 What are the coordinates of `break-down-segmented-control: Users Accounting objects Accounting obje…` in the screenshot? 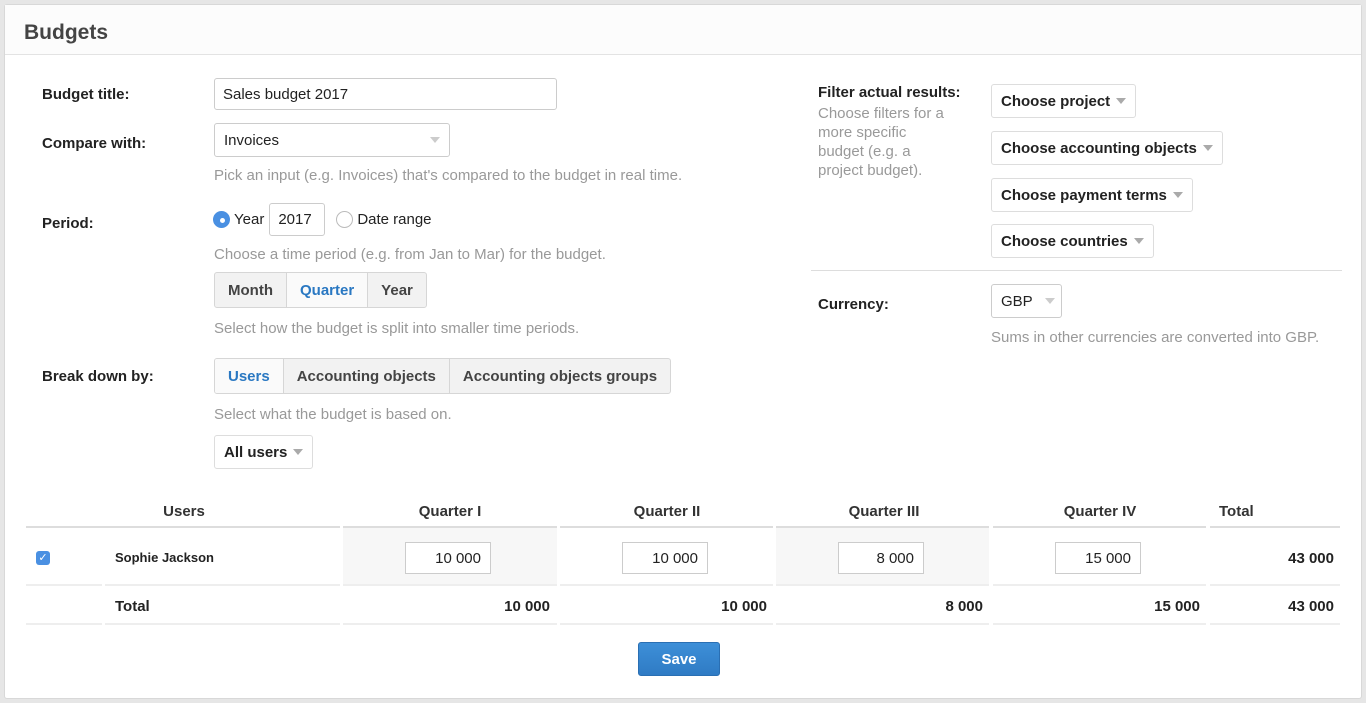 It's located at (443, 376).